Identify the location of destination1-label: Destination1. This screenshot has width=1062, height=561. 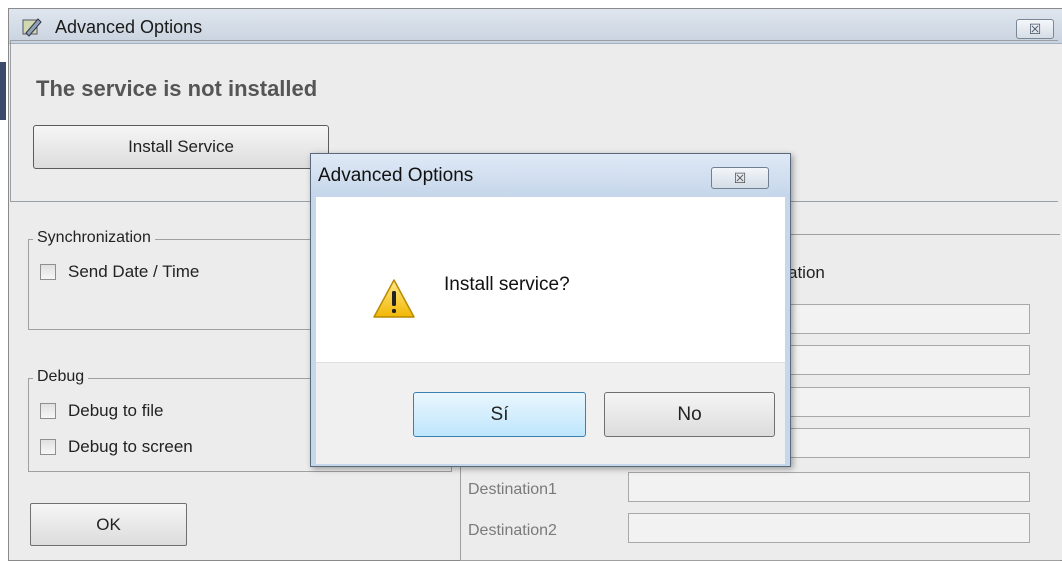
(512, 489).